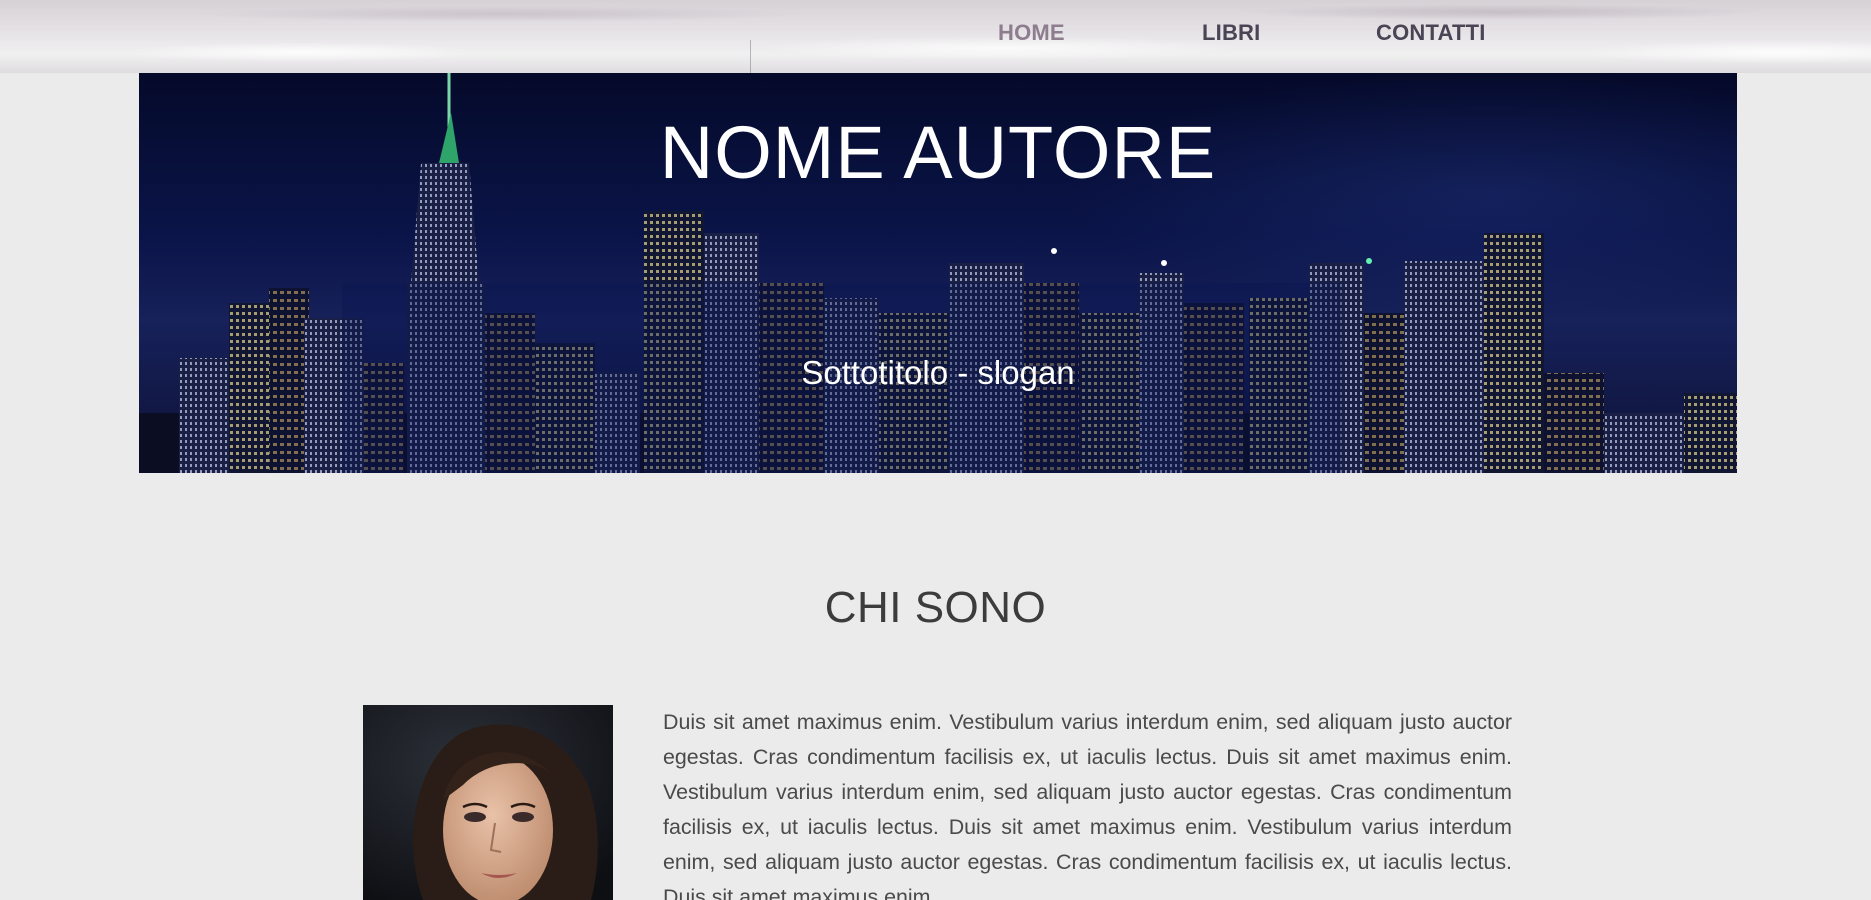 The height and width of the screenshot is (900, 1871). What do you see at coordinates (935, 36) in the screenshot?
I see `top-navigation-bar: HOME LIBRI CONTATTI` at bounding box center [935, 36].